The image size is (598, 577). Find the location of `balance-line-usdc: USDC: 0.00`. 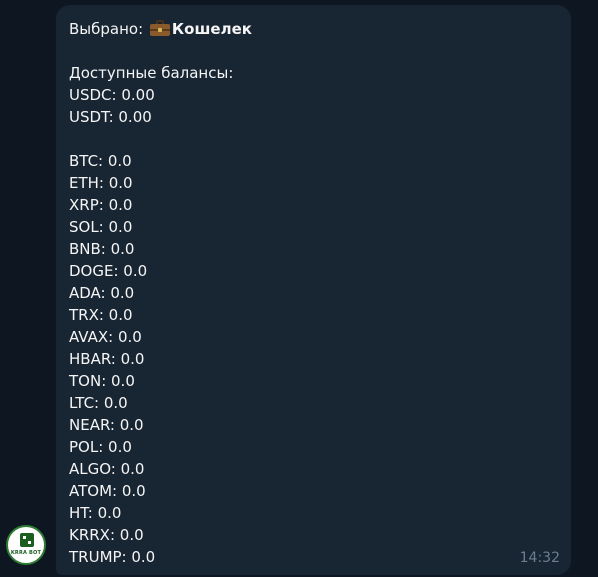

balance-line-usdc: USDC: 0.00 is located at coordinates (112, 95).